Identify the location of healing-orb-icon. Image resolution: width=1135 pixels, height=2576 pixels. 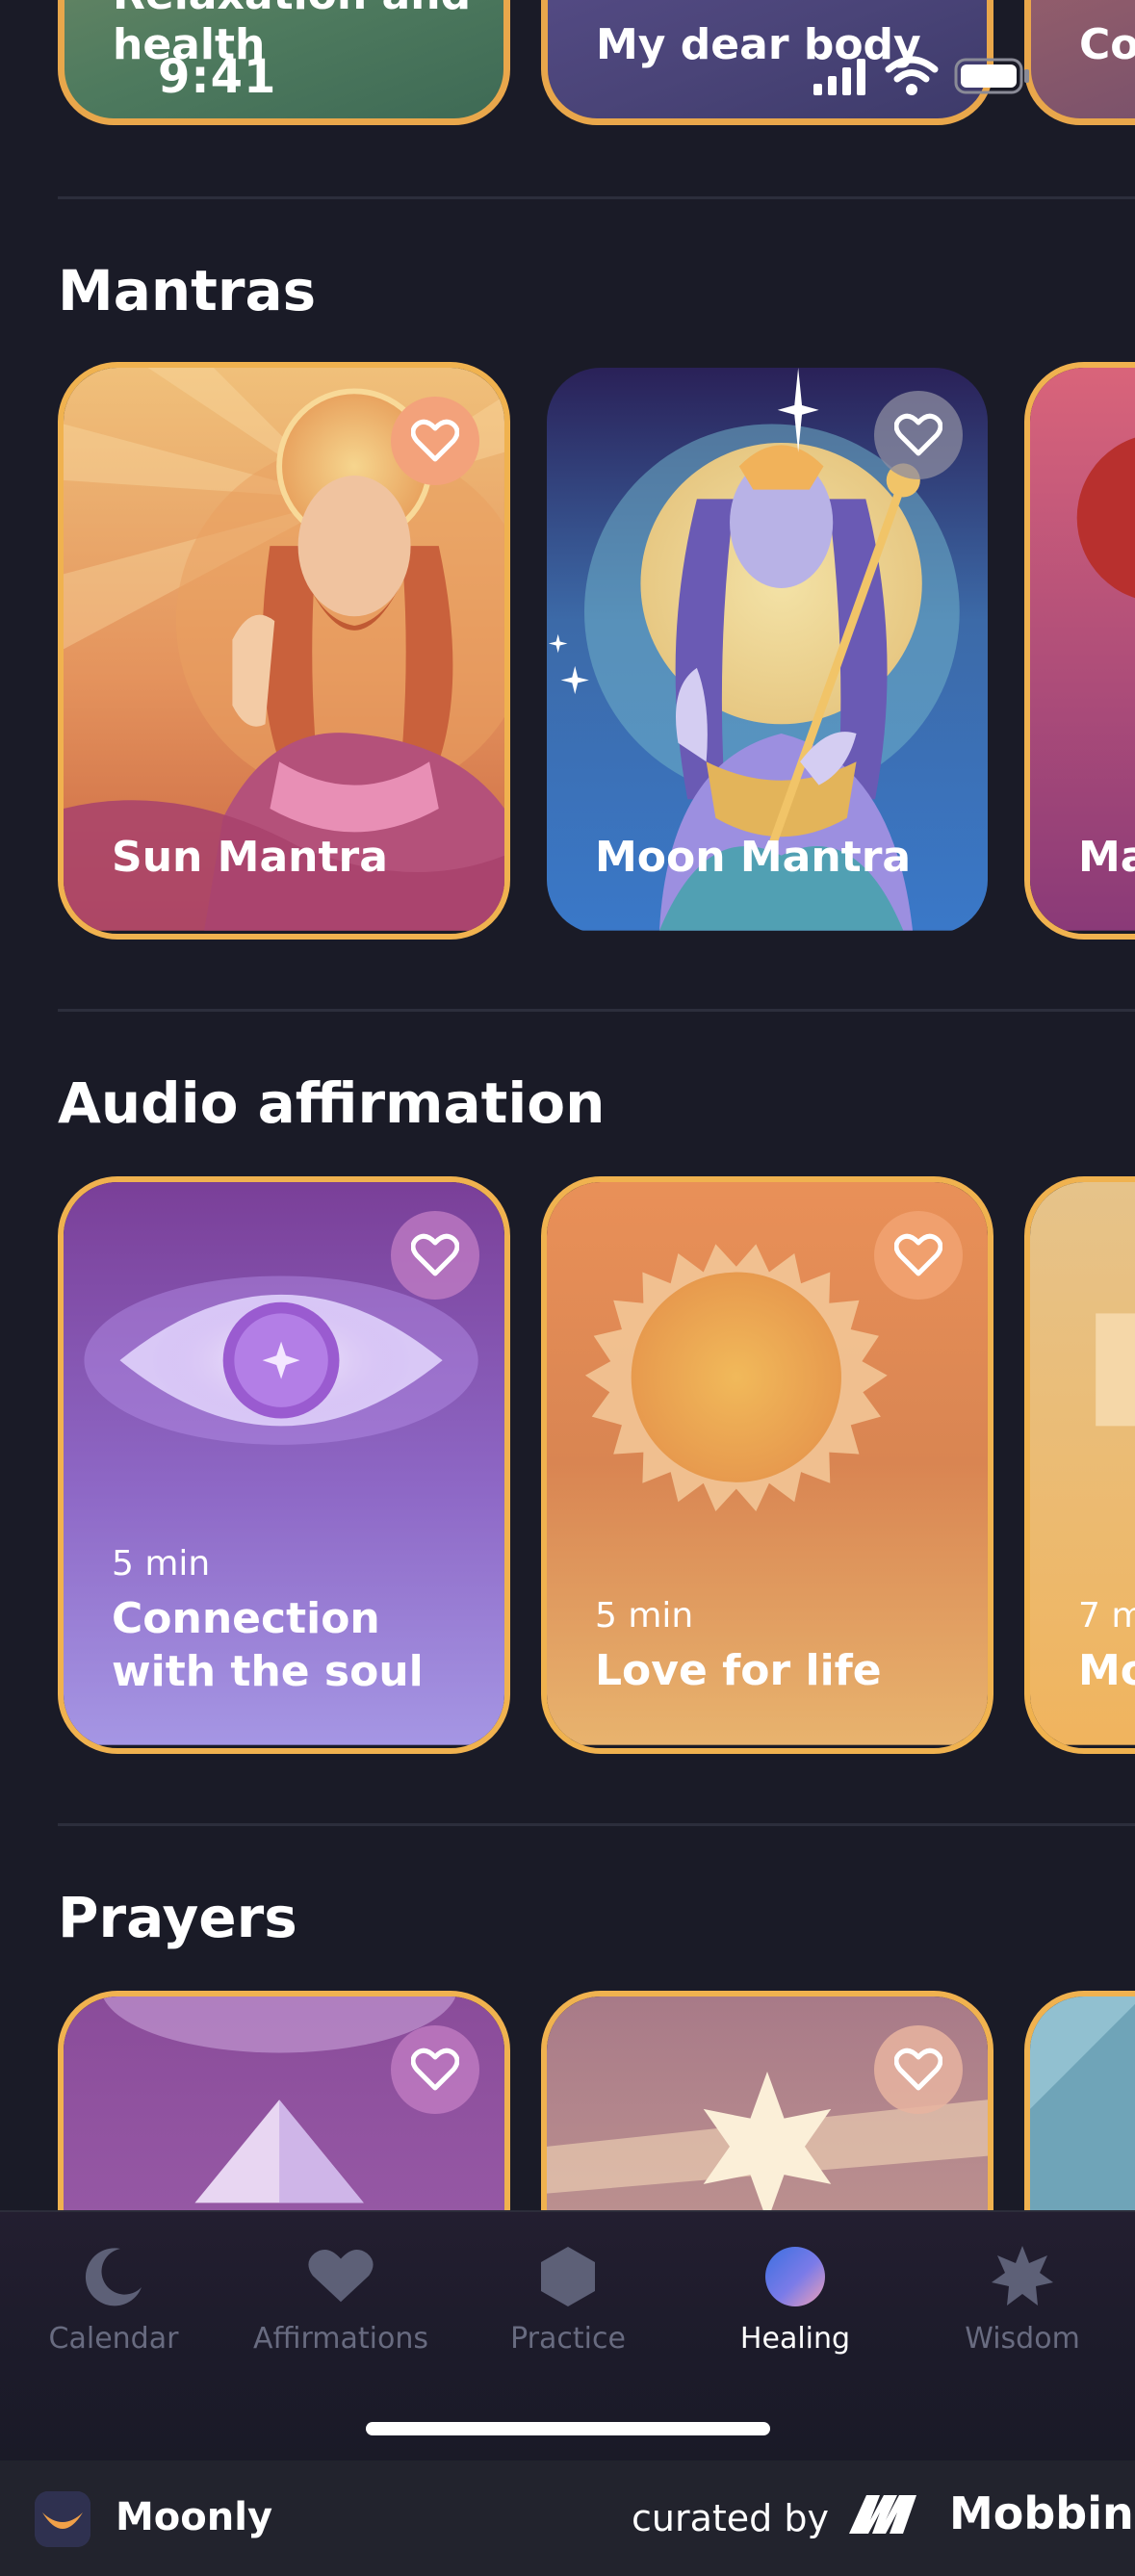
(795, 2277).